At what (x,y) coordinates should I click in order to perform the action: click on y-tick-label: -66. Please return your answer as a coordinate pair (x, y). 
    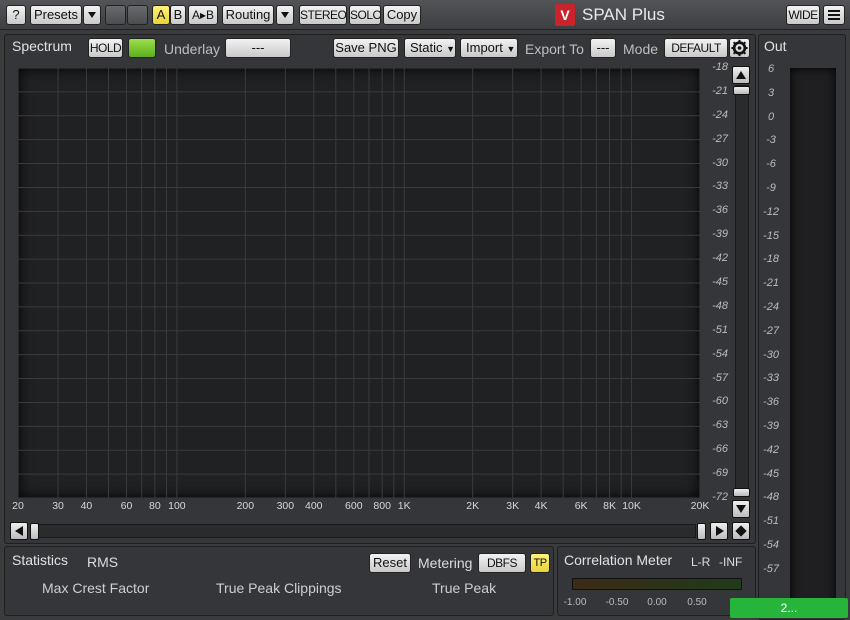
    Looking at the image, I should click on (720, 449).